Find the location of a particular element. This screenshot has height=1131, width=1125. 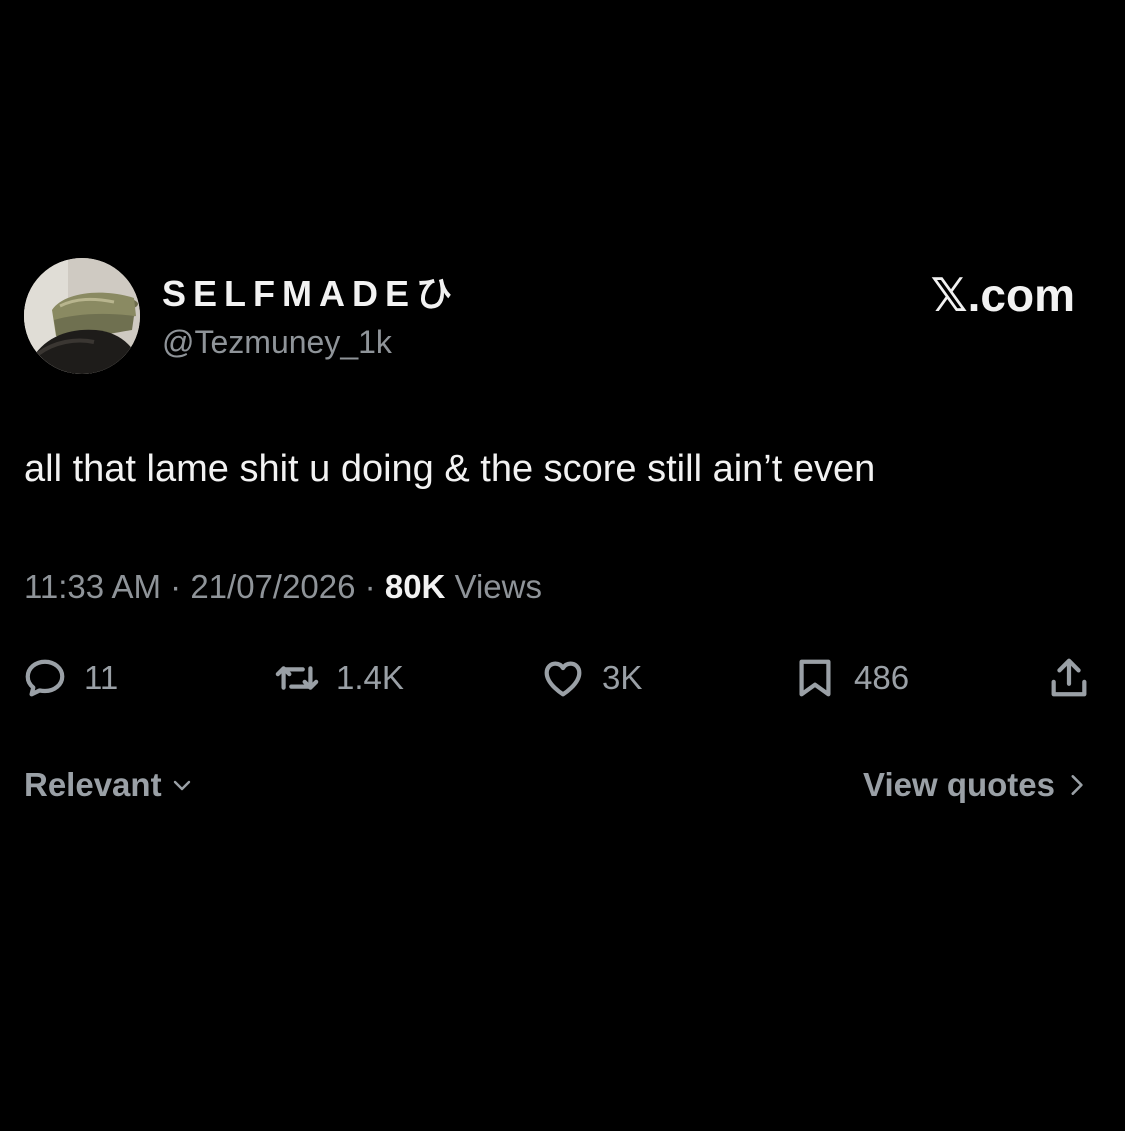

avatar is located at coordinates (82, 316).